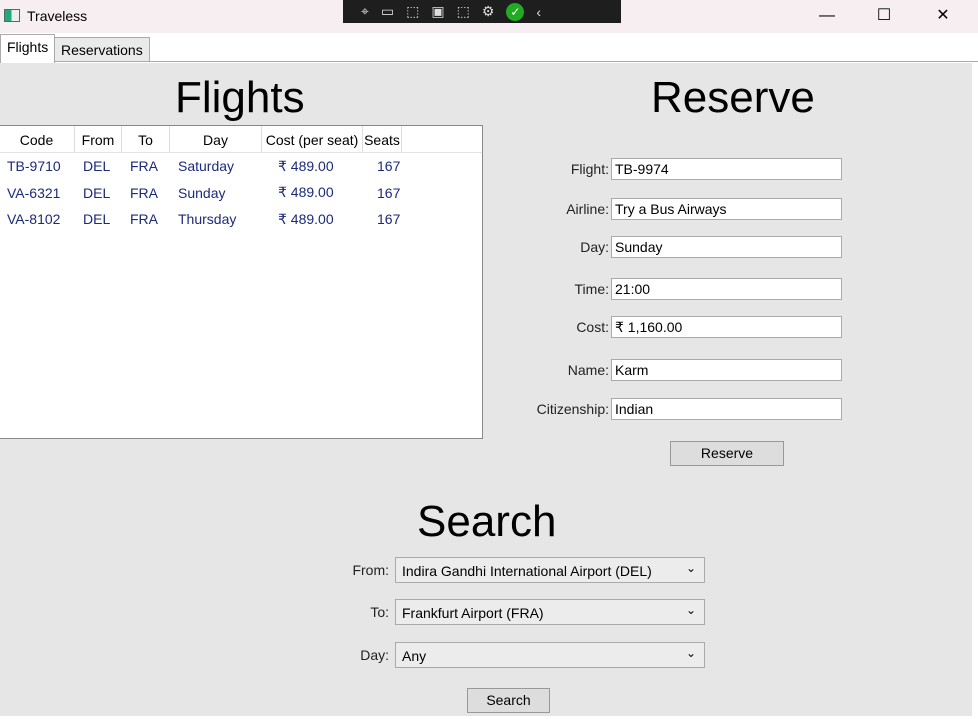  What do you see at coordinates (202, 192) in the screenshot?
I see `table-cell: Sunday` at bounding box center [202, 192].